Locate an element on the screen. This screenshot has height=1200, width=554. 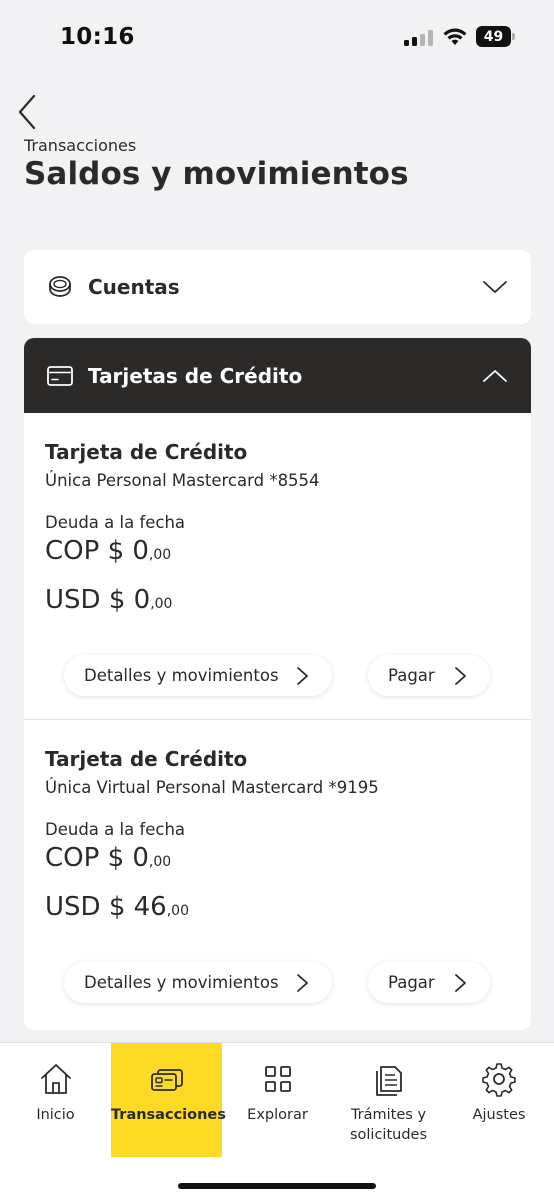
cellular-signal-icon is located at coordinates (419, 38).